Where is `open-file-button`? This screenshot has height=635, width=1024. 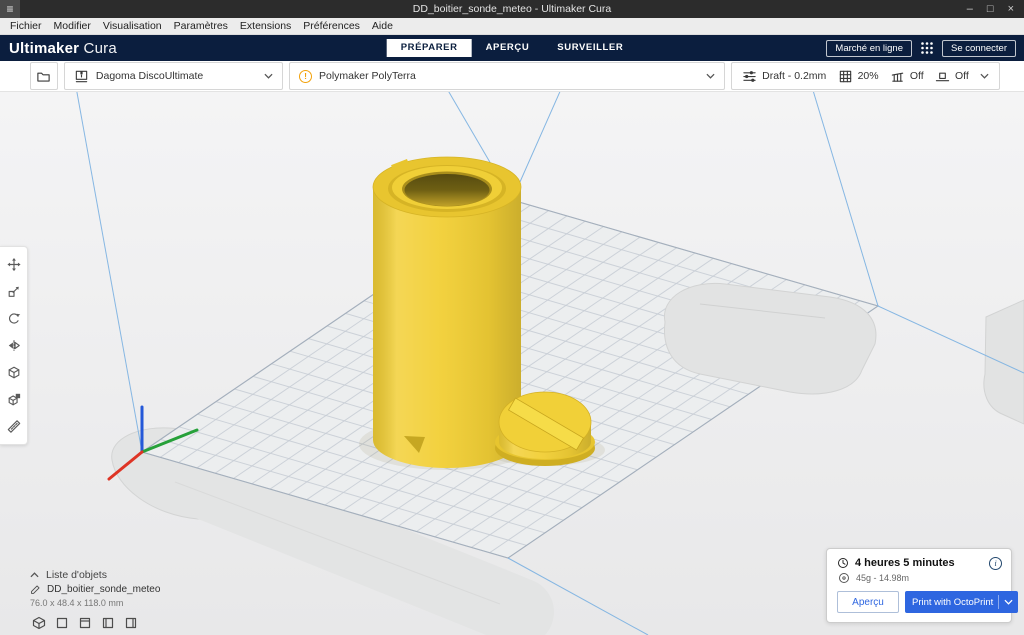 open-file-button is located at coordinates (44, 76).